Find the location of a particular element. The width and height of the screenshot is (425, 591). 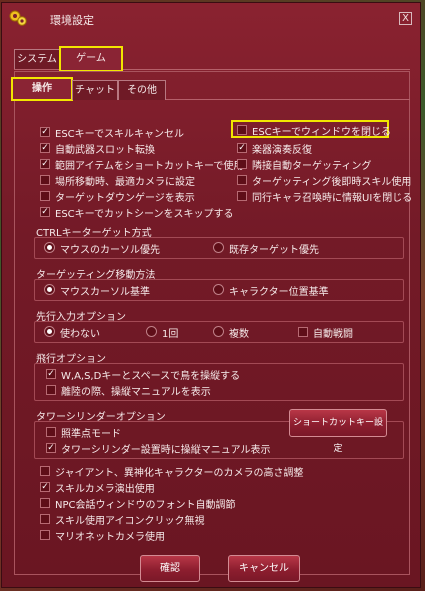

checkbox-skill-camera: ✓ is located at coordinates (45, 487).